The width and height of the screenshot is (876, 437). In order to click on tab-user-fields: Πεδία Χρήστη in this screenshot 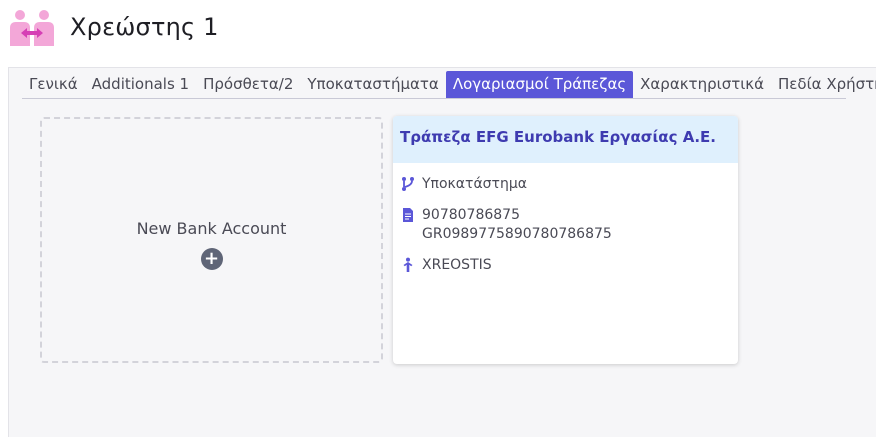, I will do `click(823, 84)`.